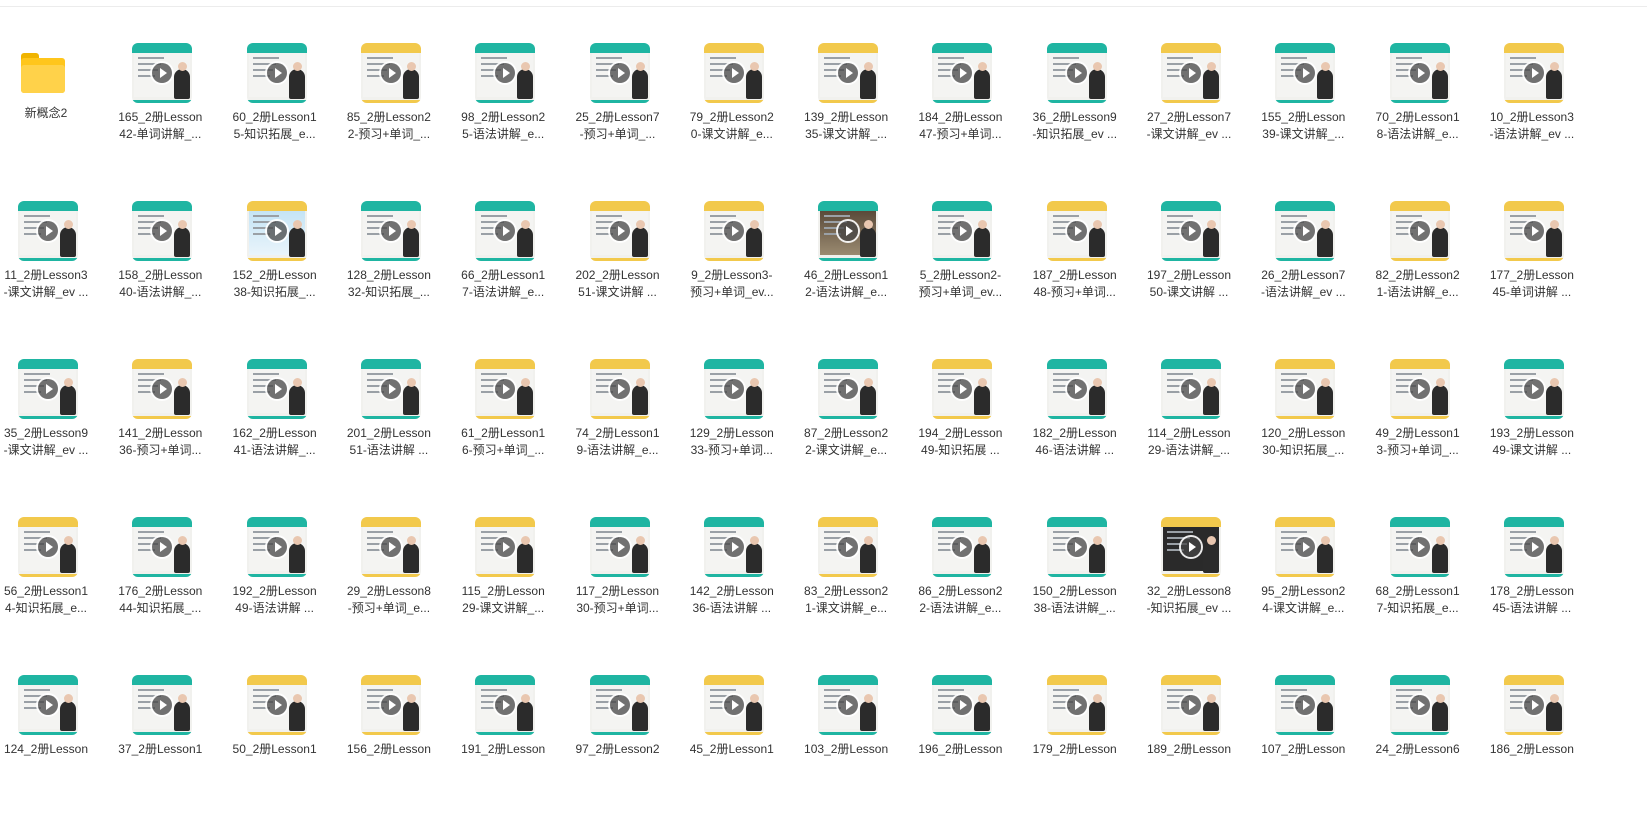 This screenshot has width=1647, height=815. What do you see at coordinates (275, 745) in the screenshot?
I see `video-file-item: 50_2册Lesson1` at bounding box center [275, 745].